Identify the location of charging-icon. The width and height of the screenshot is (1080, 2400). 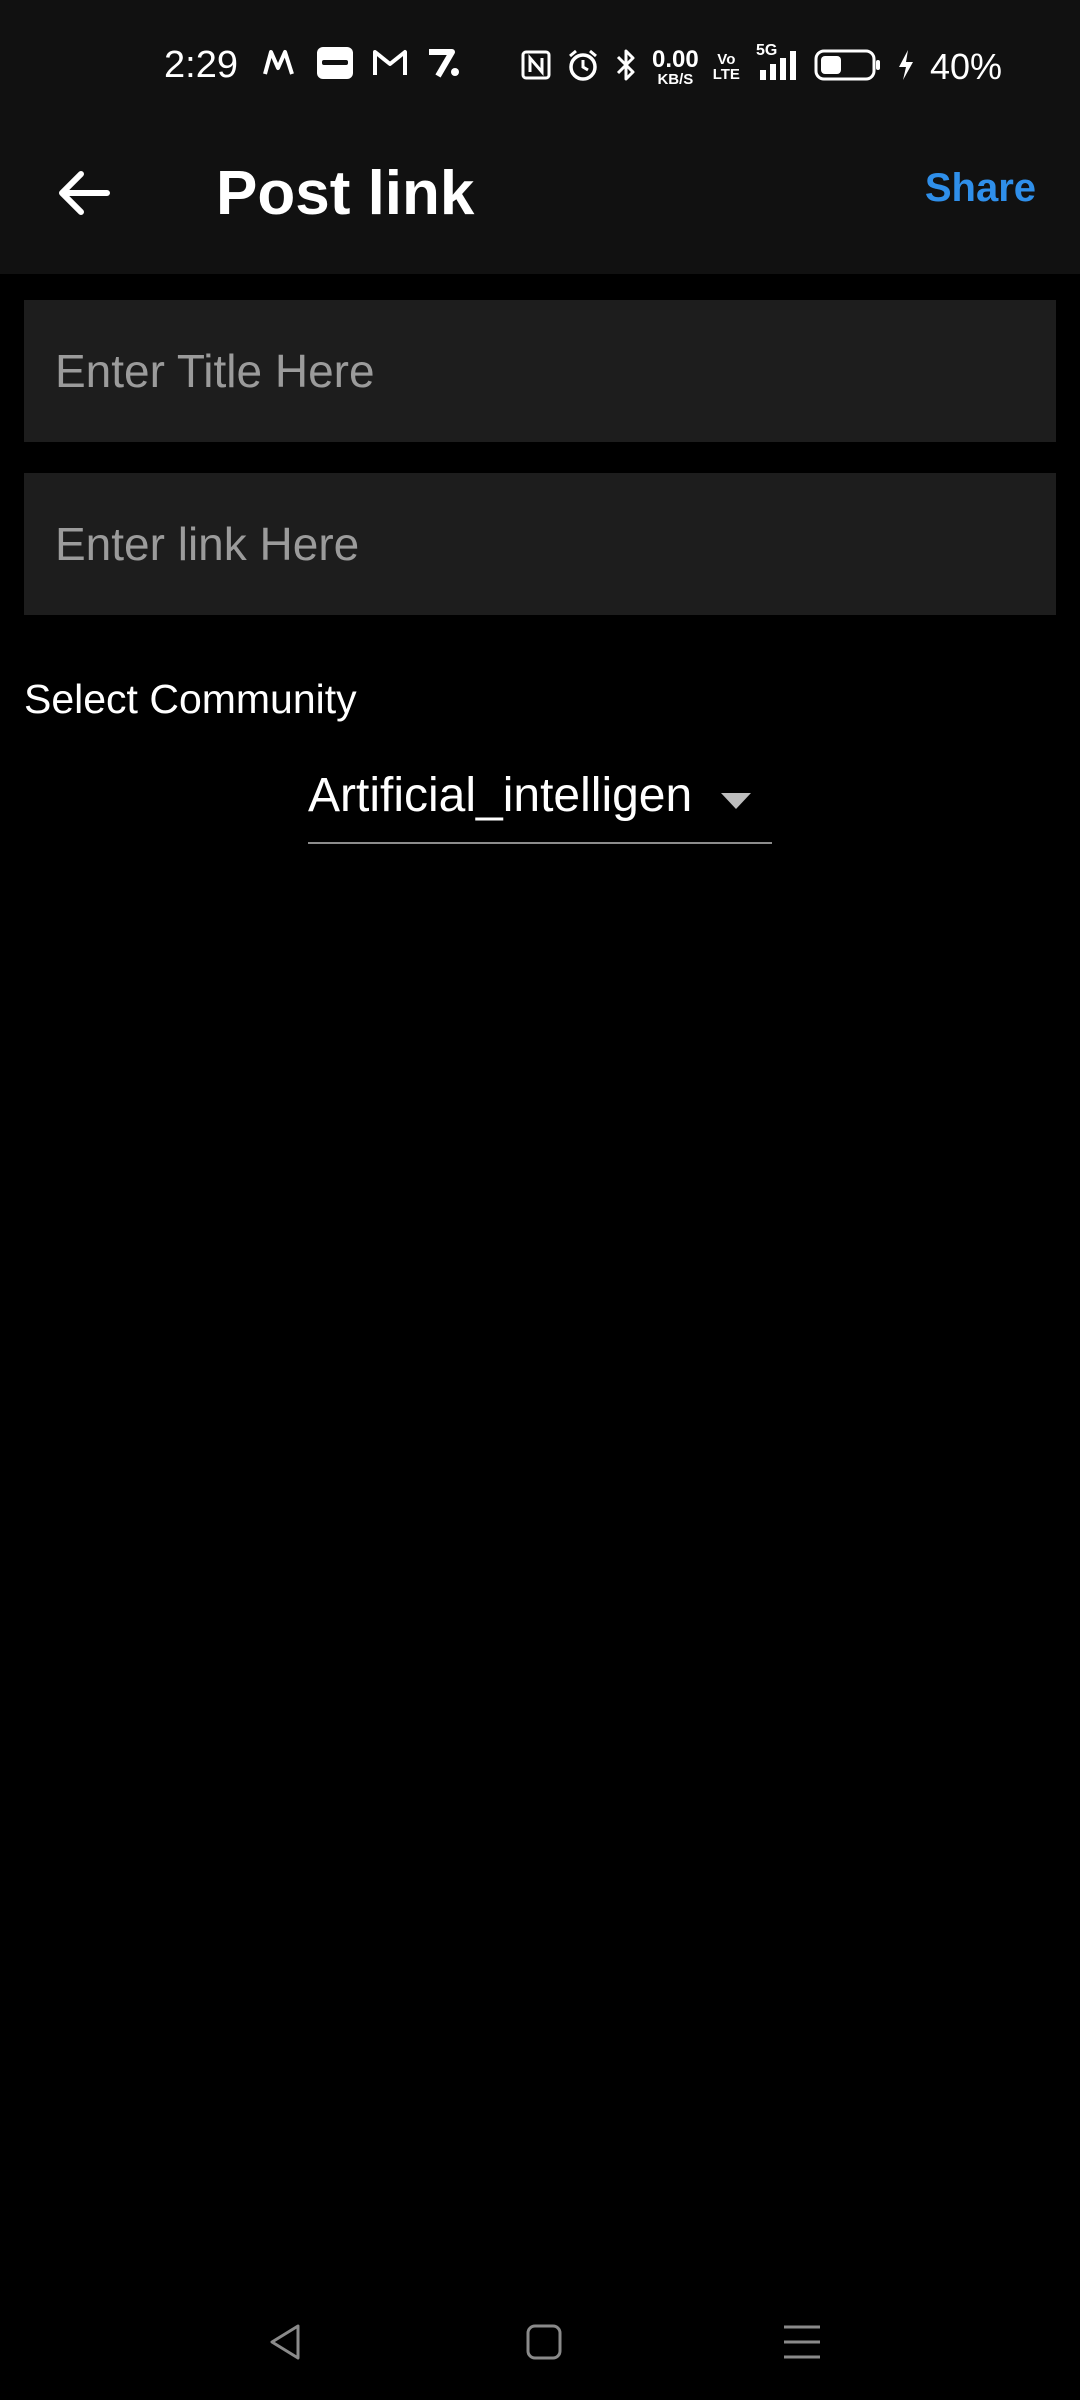
(906, 67).